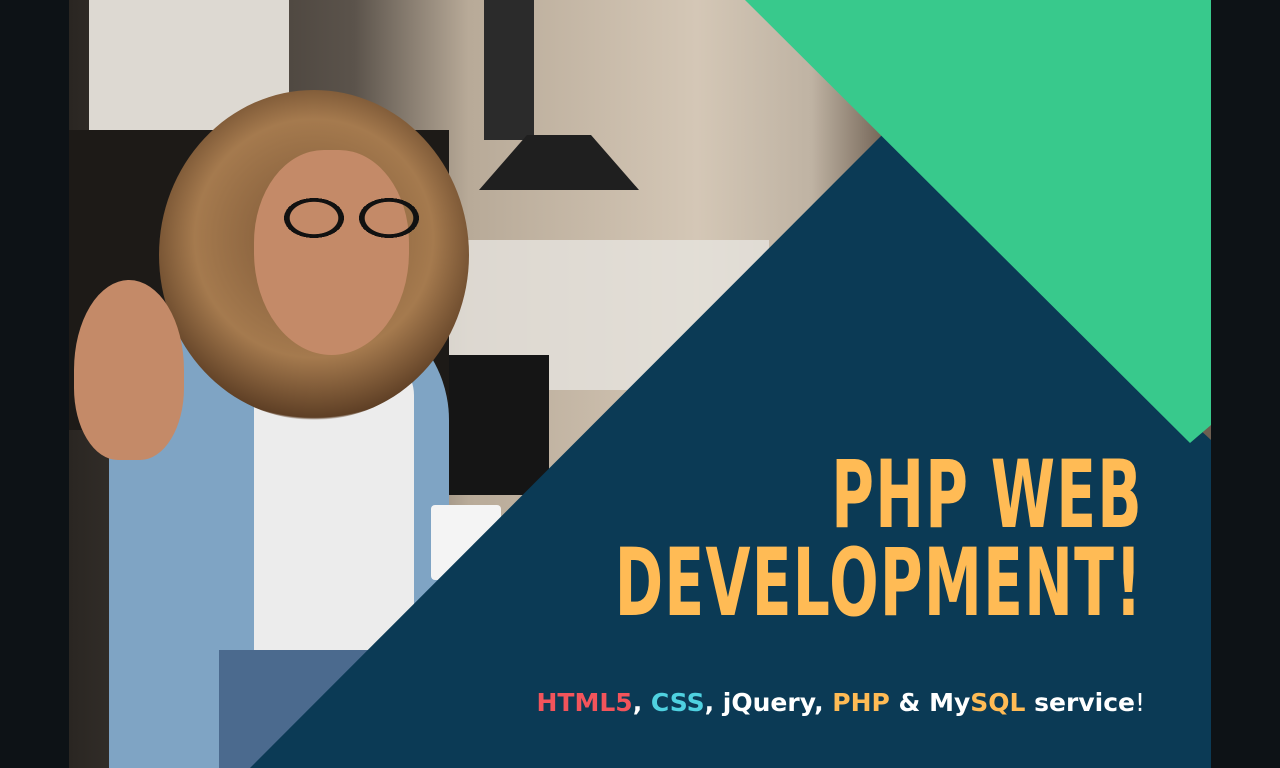  What do you see at coordinates (987, 495) in the screenshot?
I see `headline-line-1: PHP WEB` at bounding box center [987, 495].